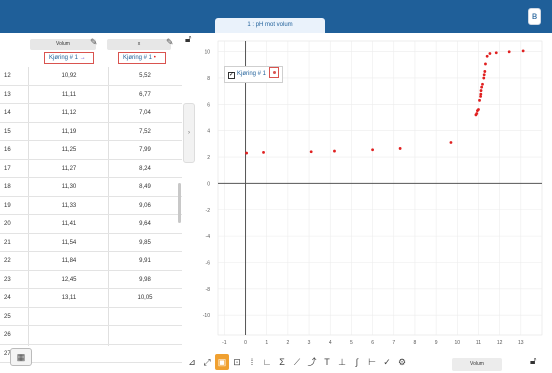 This screenshot has width=552, height=373. What do you see at coordinates (208, 158) in the screenshot?
I see `y-tick-label: 2` at bounding box center [208, 158].